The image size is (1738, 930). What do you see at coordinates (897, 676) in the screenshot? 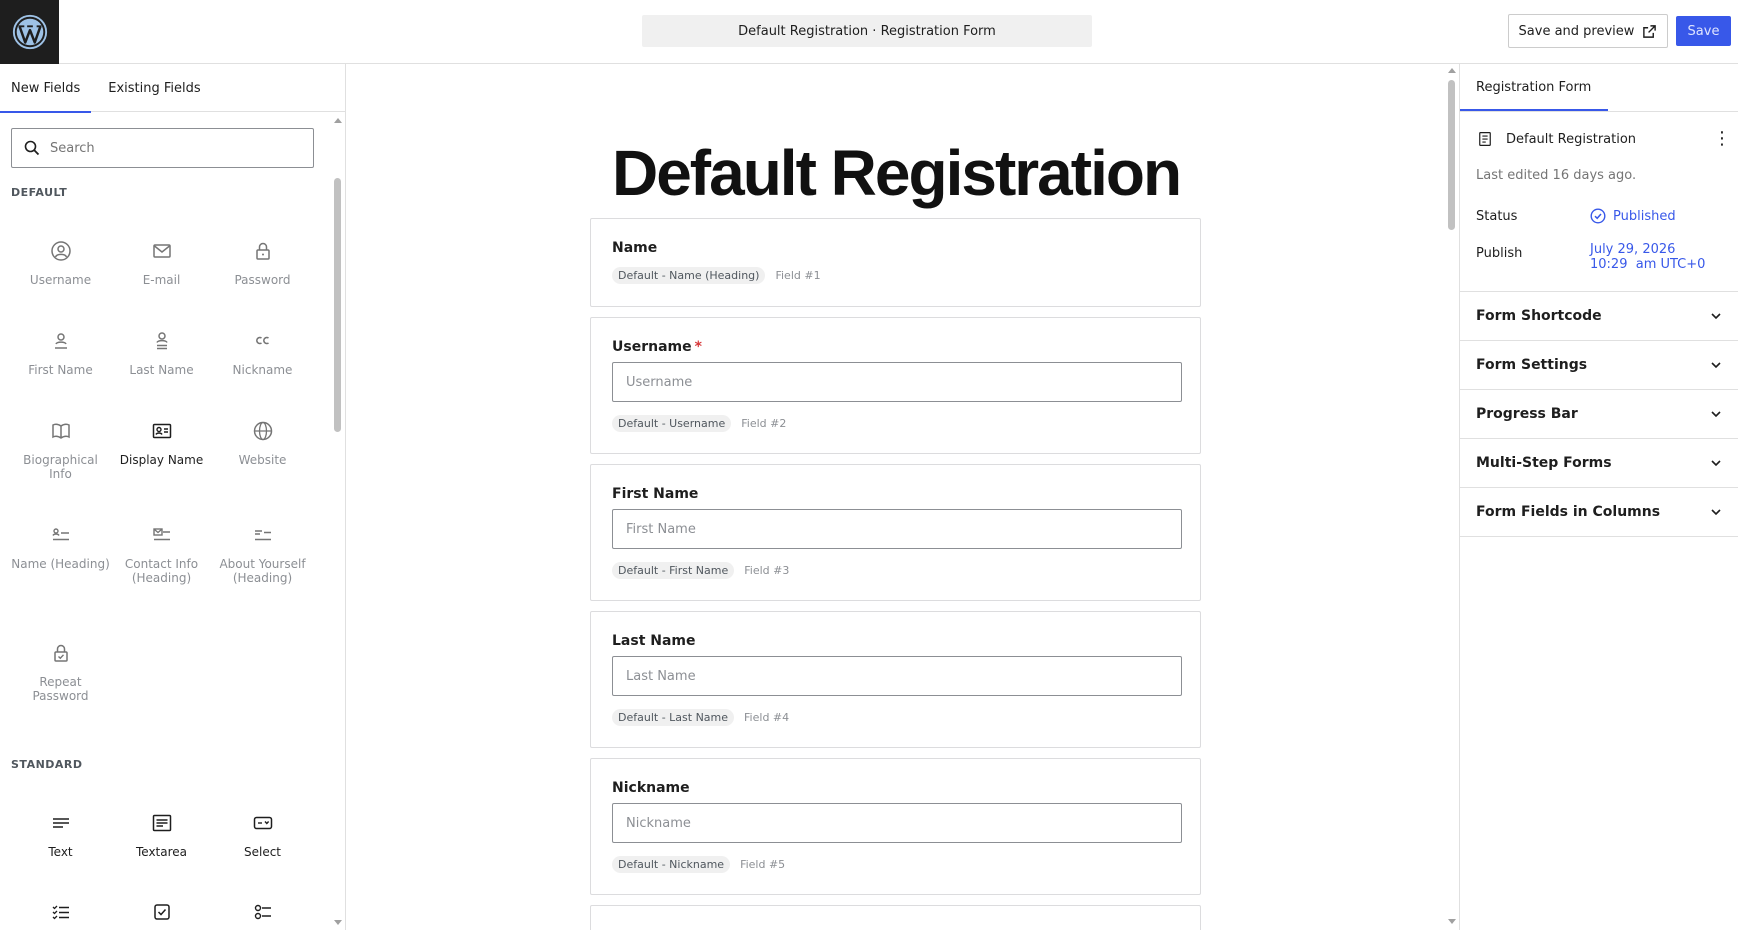
I see `last-name-input: Last Name` at bounding box center [897, 676].